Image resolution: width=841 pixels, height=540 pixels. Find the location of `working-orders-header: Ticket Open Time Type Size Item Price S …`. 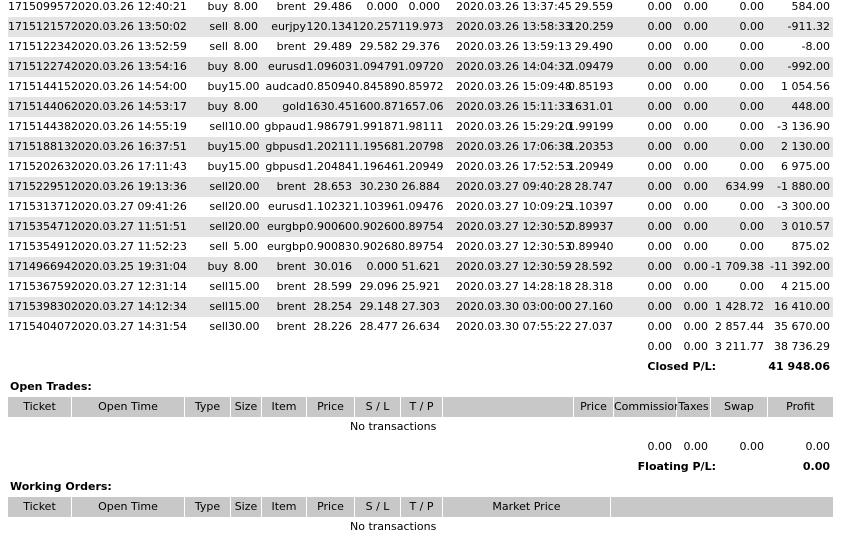

working-orders-header: Ticket Open Time Type Size Item Price S … is located at coordinates (420, 507).